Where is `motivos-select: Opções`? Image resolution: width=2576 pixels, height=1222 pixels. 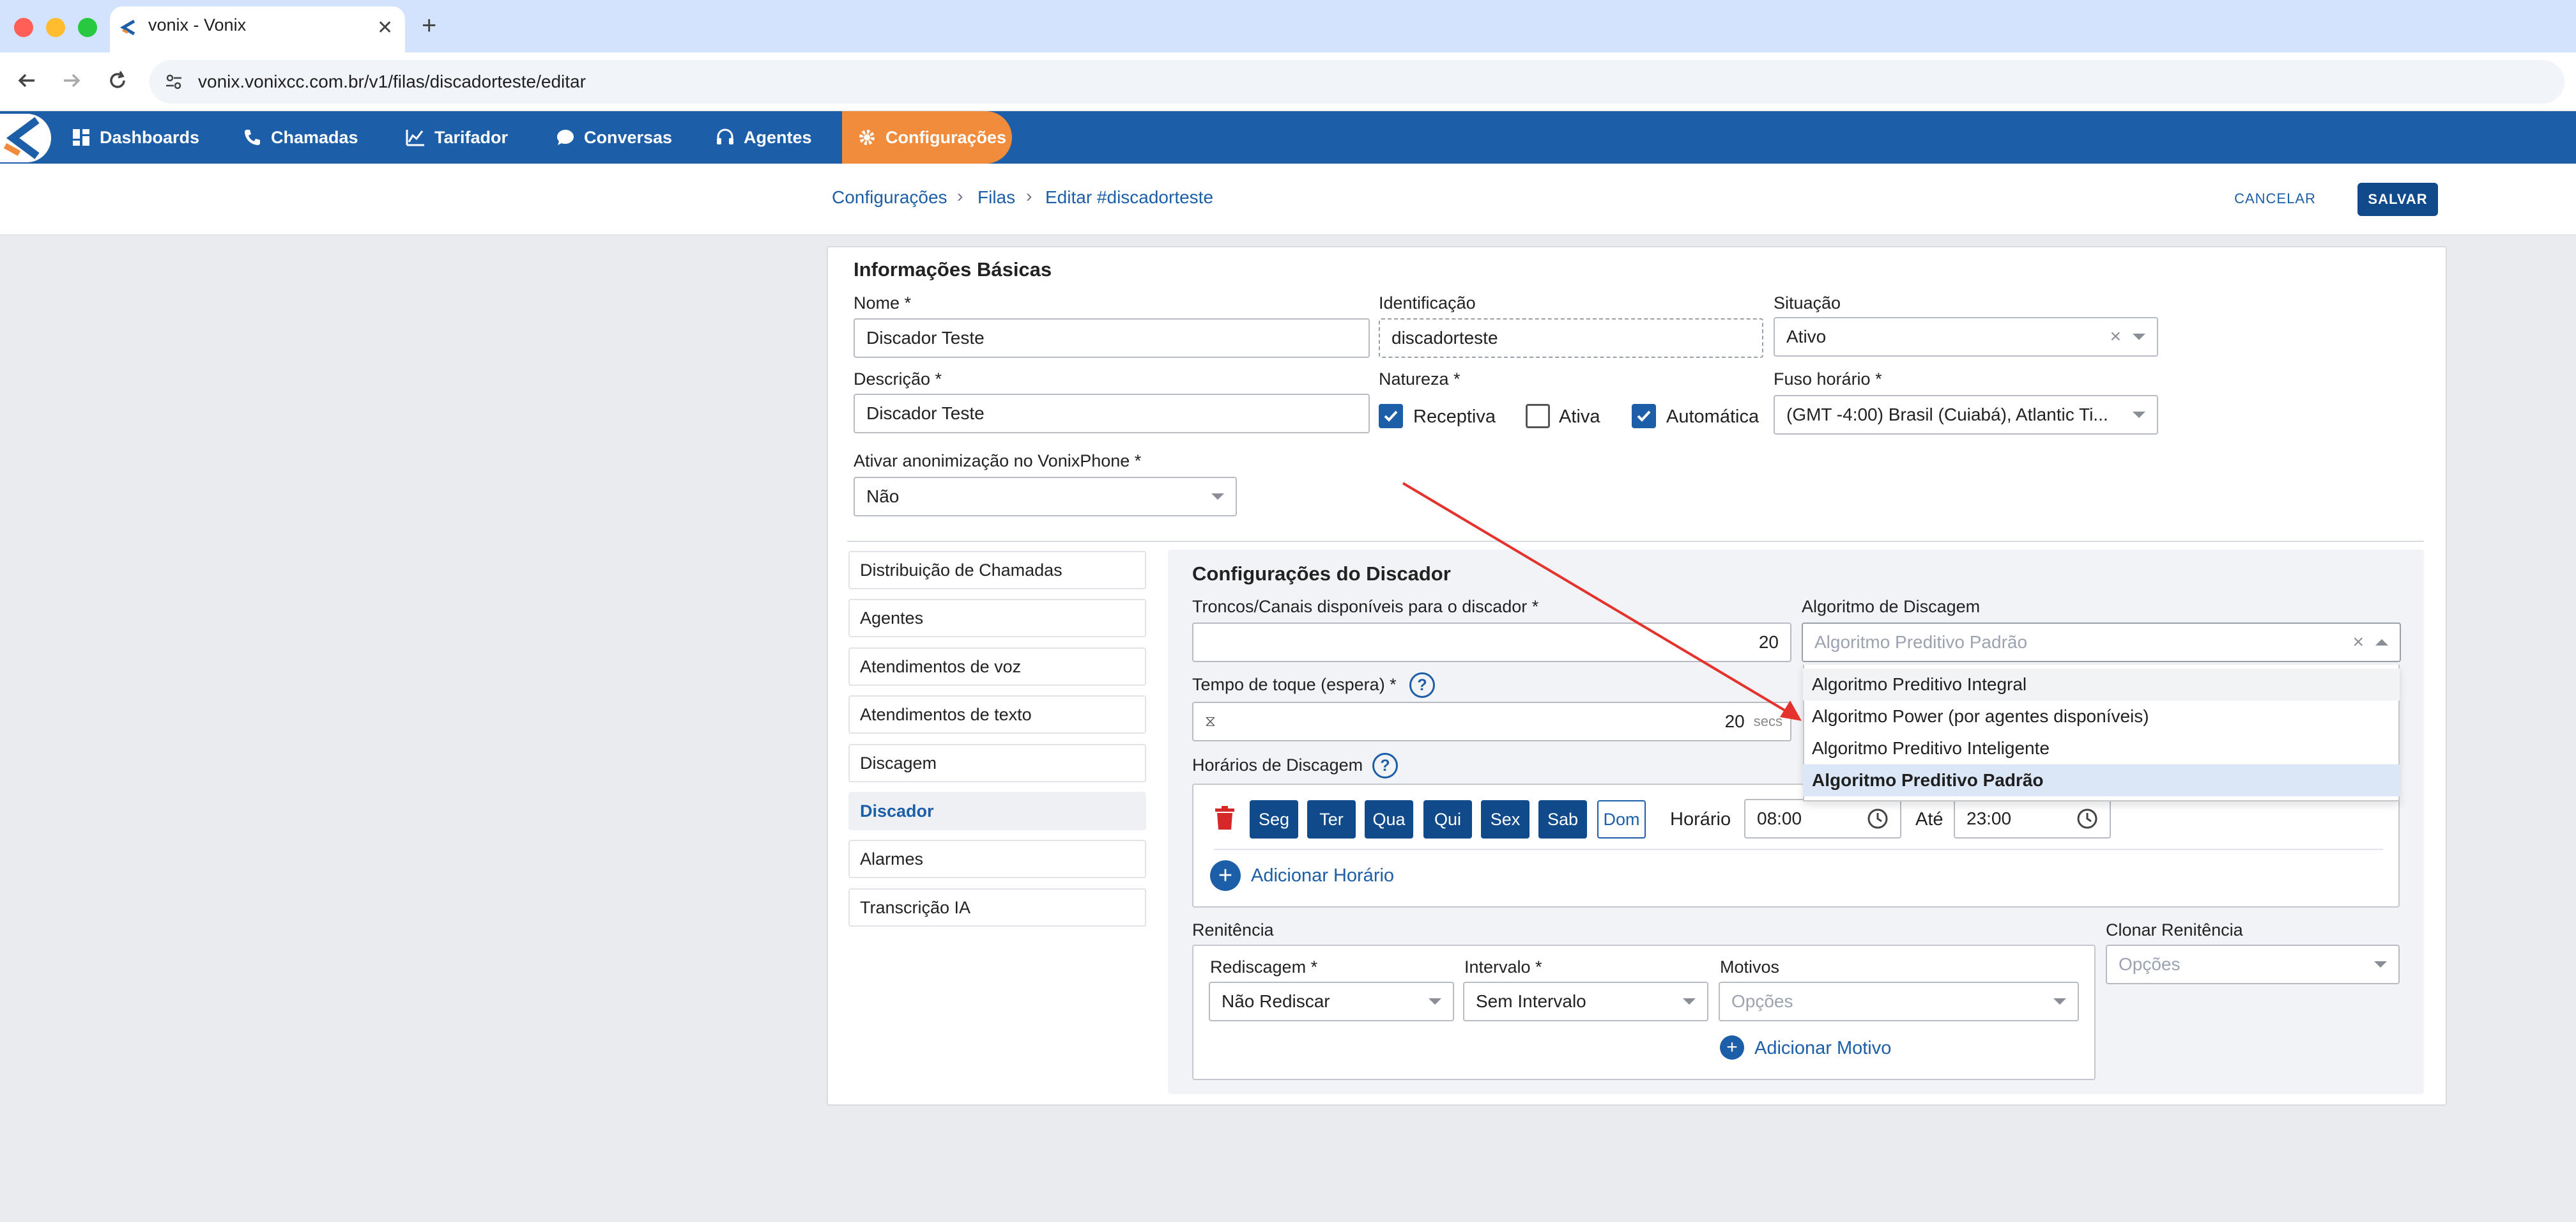 motivos-select: Opções is located at coordinates (1899, 1001).